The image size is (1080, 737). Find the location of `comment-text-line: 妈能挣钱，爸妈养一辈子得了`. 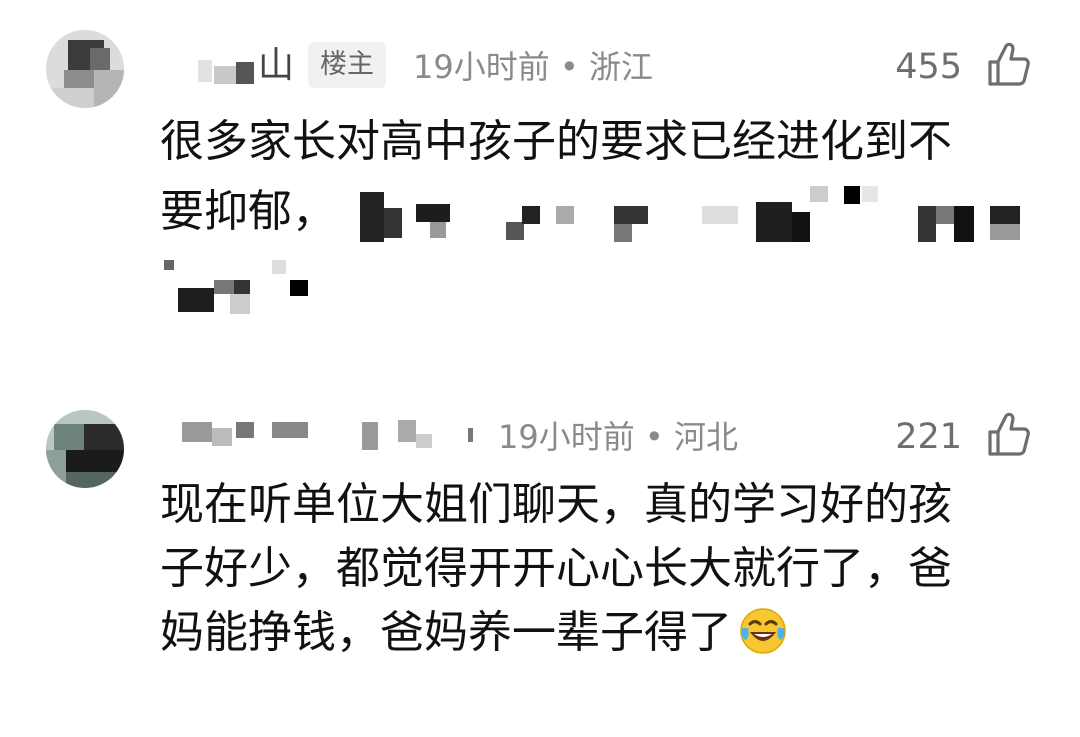

comment-text-line: 妈能挣钱，爸妈养一辈子得了 is located at coordinates (600, 633).